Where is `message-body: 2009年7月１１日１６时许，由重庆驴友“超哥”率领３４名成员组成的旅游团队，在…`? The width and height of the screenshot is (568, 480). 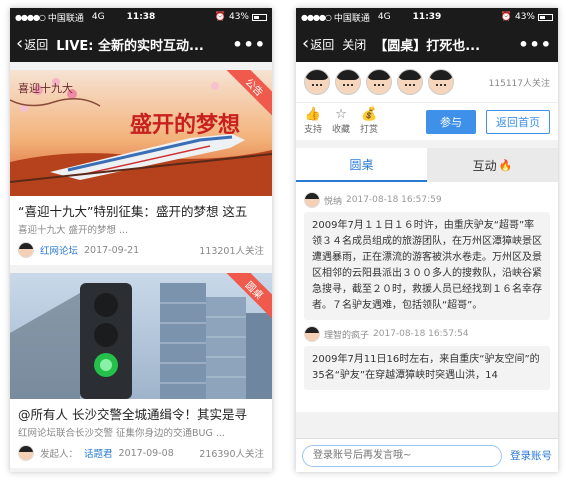
message-body: 2009年7月１１日１６时许，由重庆驴友“超哥”率领３４名成员组成的旅游团队，在… is located at coordinates (427, 266).